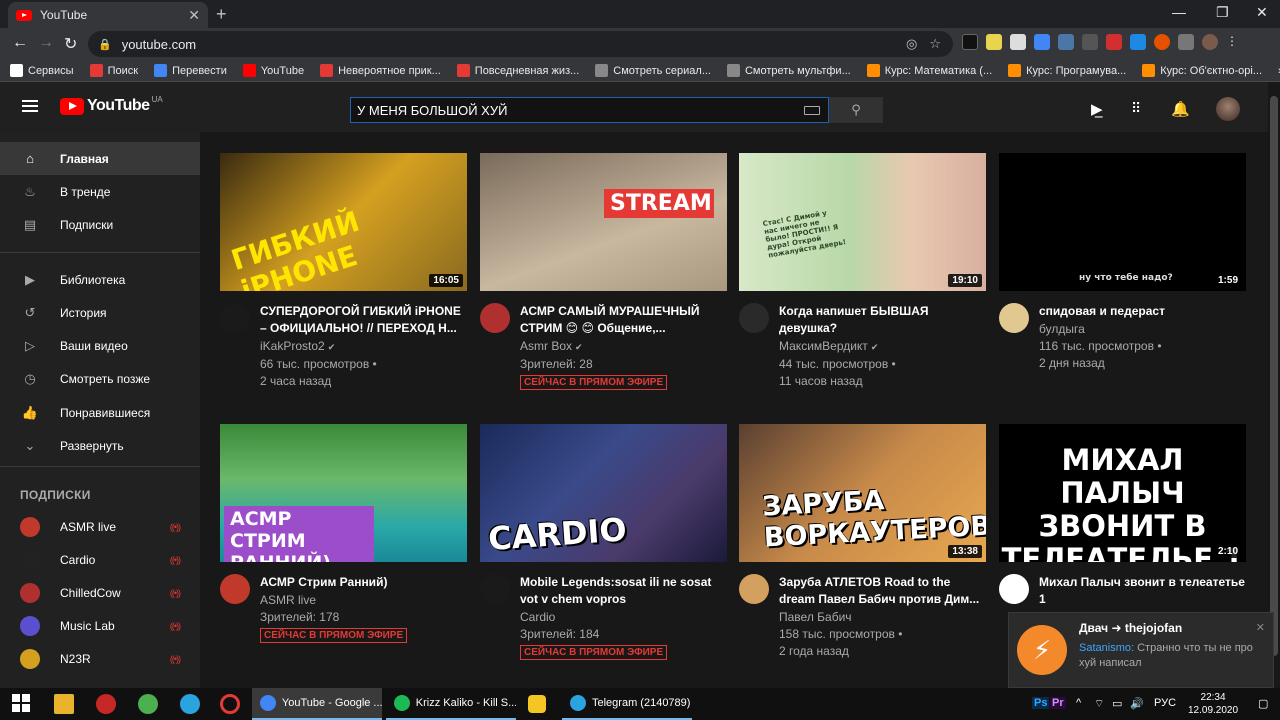  I want to click on xbox-icon, so click(148, 704).